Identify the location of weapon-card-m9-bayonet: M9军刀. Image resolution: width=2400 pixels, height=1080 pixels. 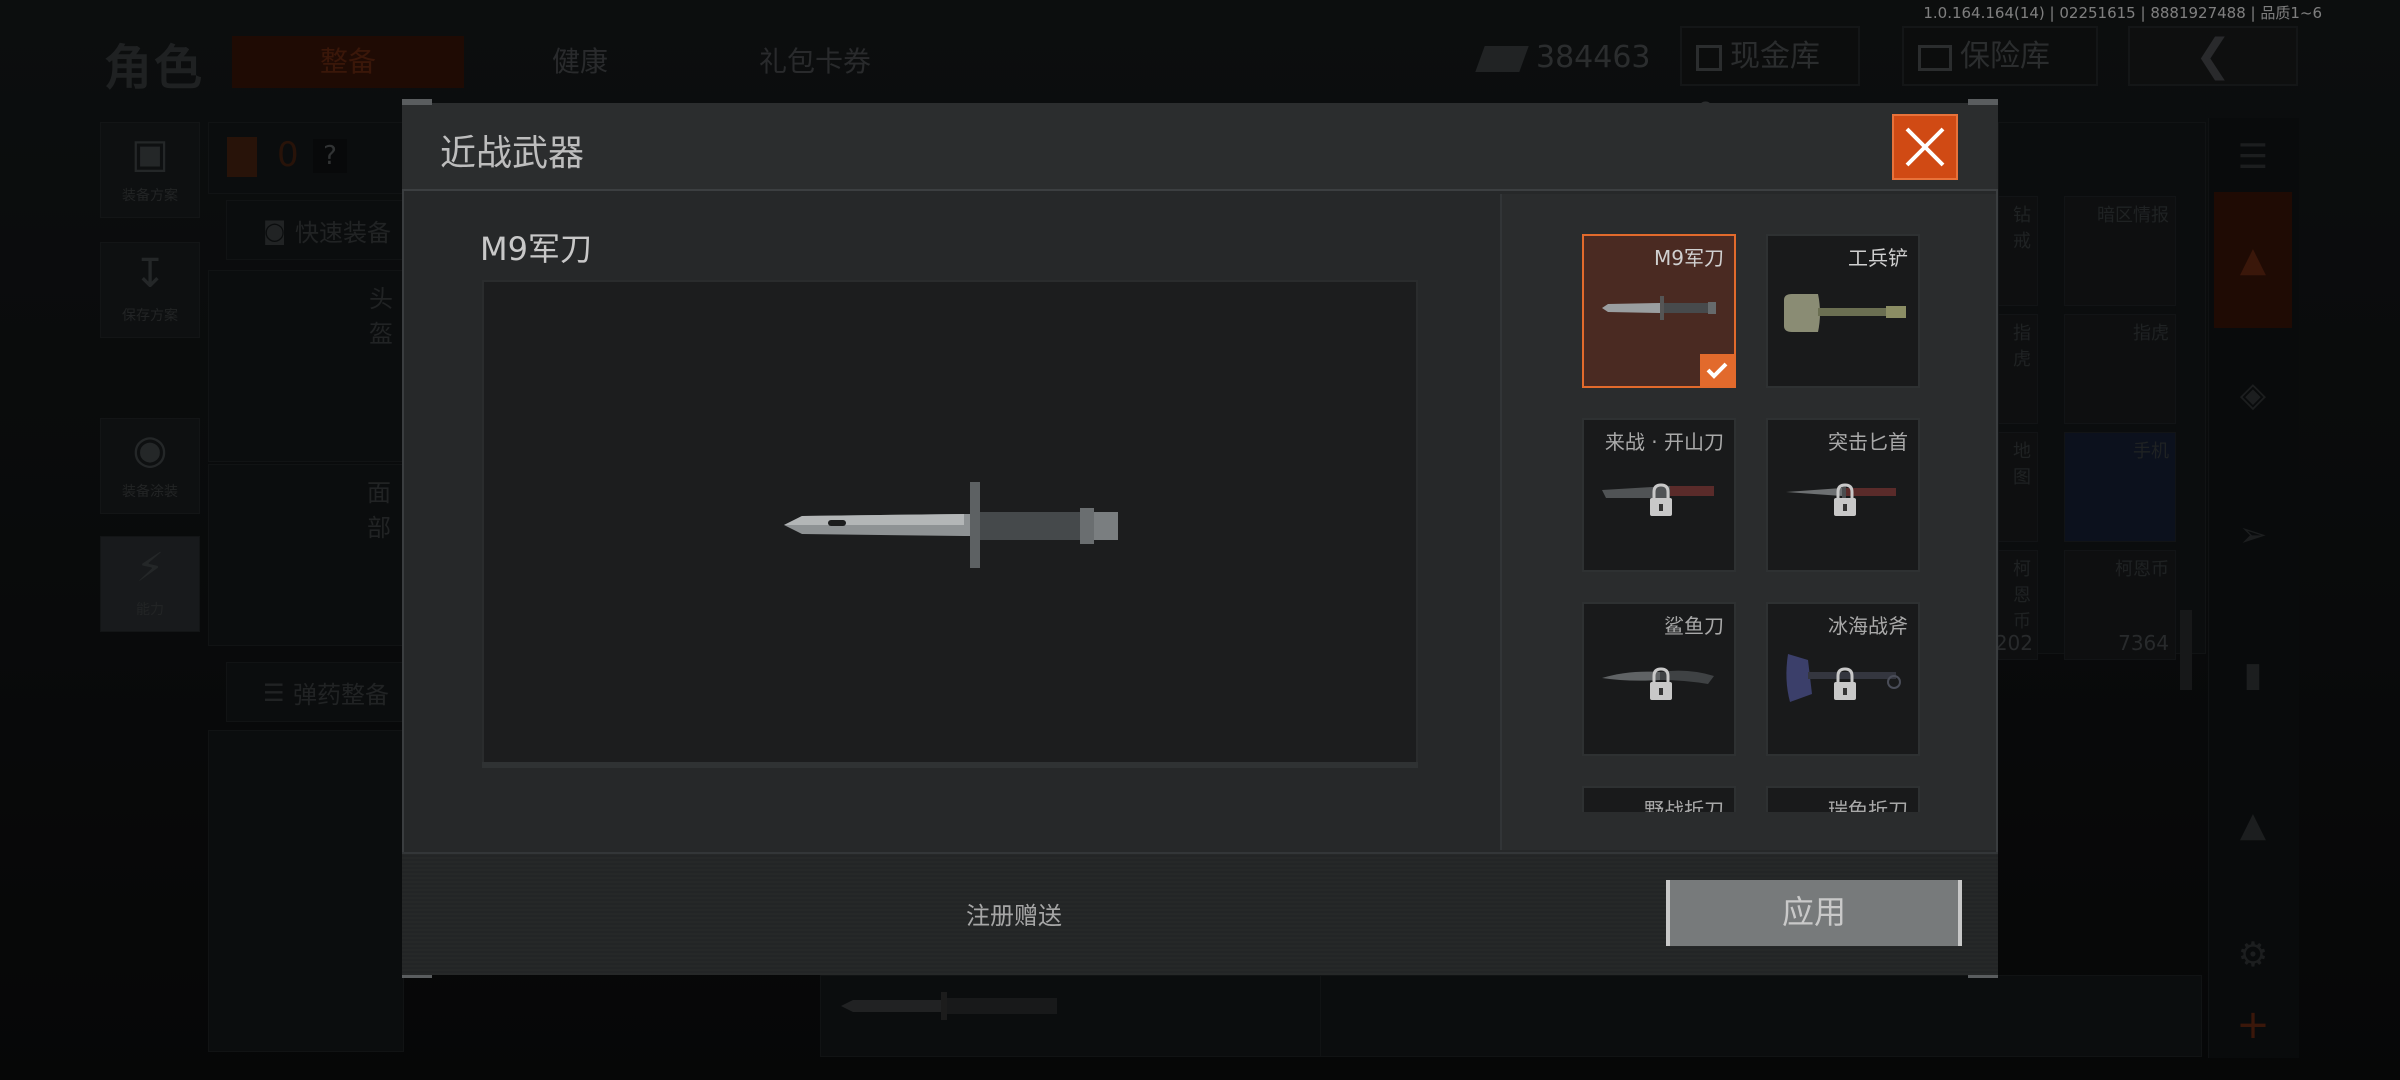
(1659, 311).